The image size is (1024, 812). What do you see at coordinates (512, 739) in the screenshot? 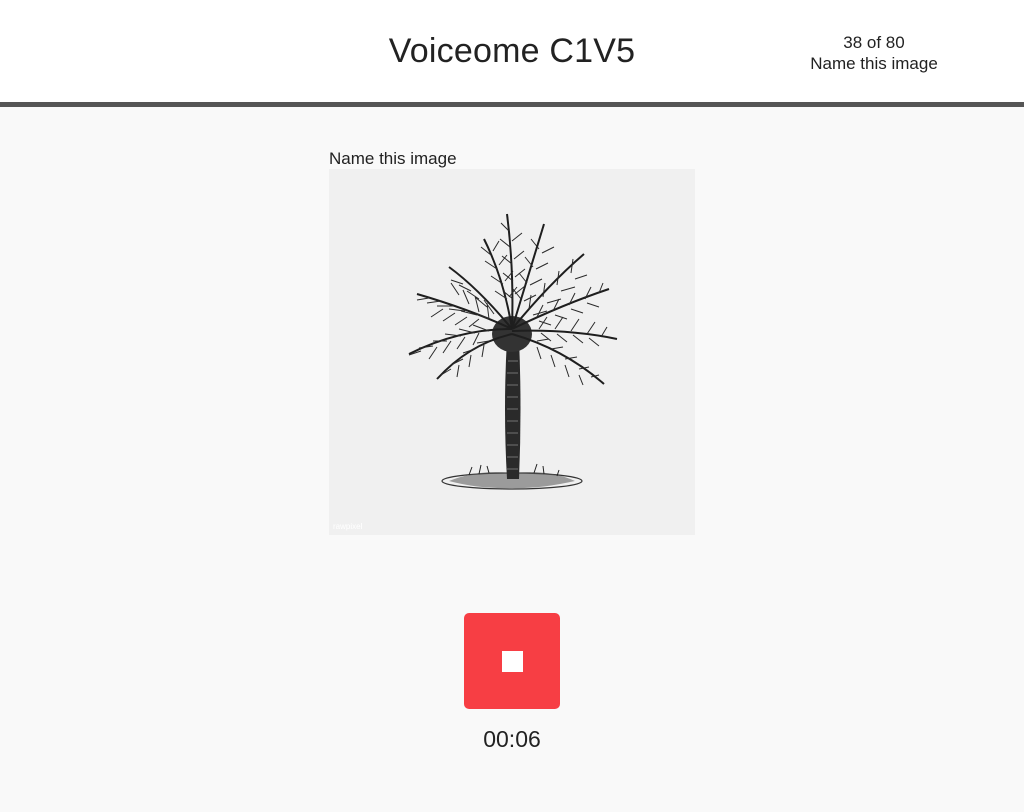
I see `recording-timer: 00:06` at bounding box center [512, 739].